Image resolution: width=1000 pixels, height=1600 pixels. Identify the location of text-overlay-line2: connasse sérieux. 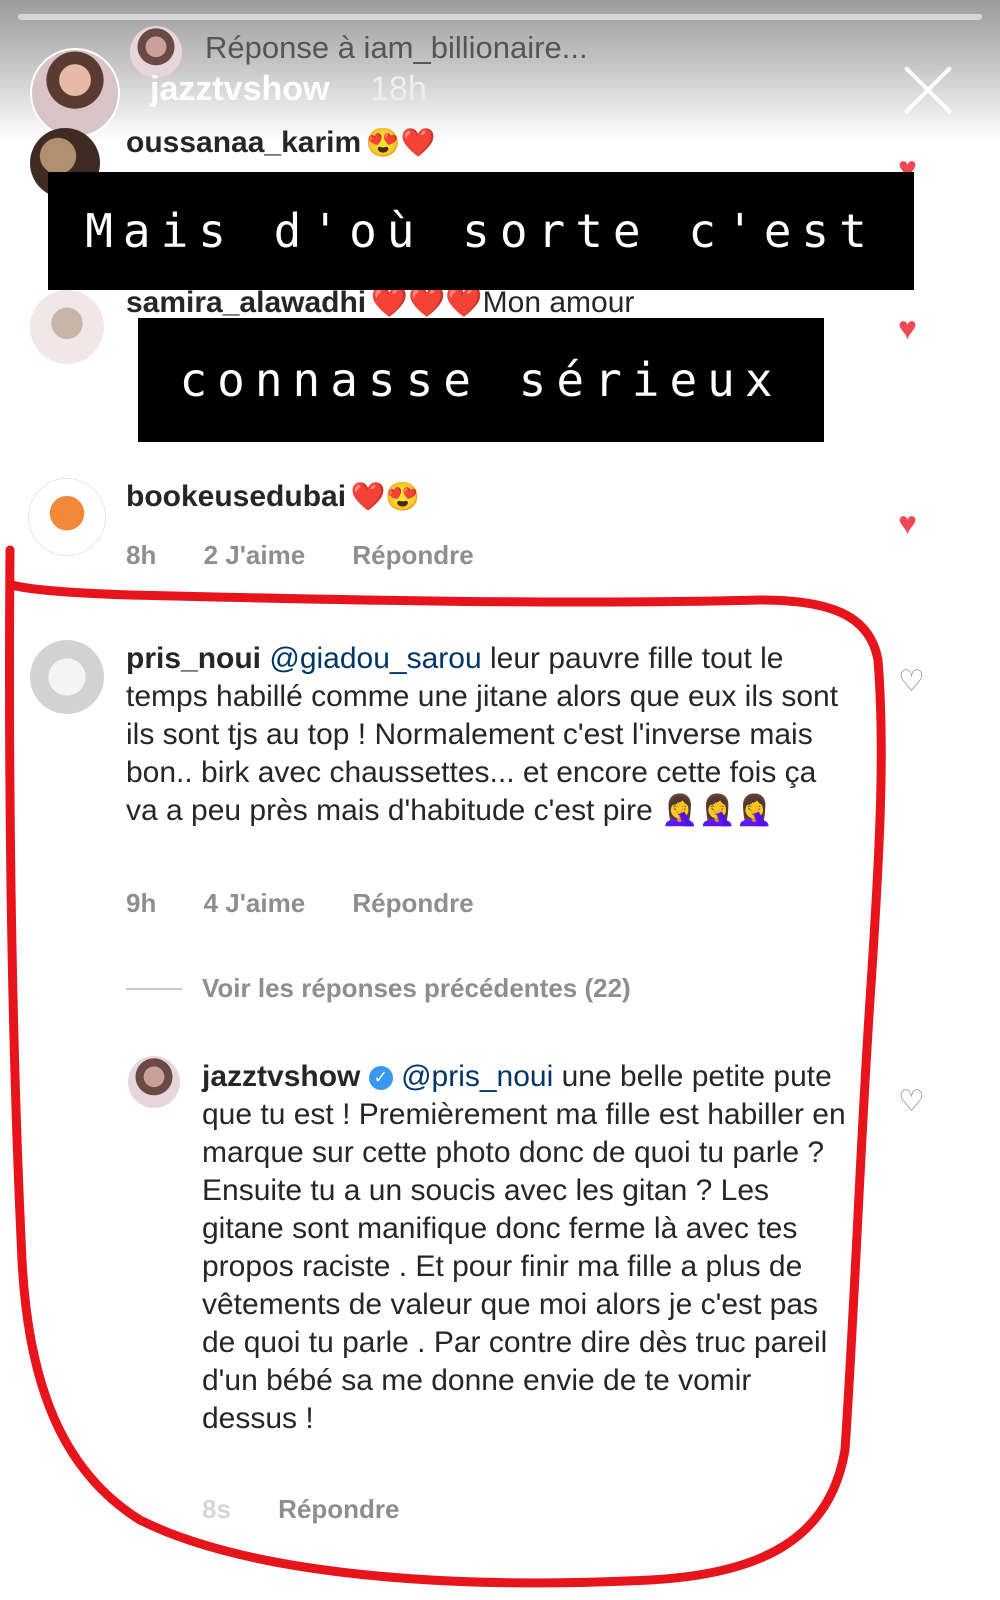
(481, 380).